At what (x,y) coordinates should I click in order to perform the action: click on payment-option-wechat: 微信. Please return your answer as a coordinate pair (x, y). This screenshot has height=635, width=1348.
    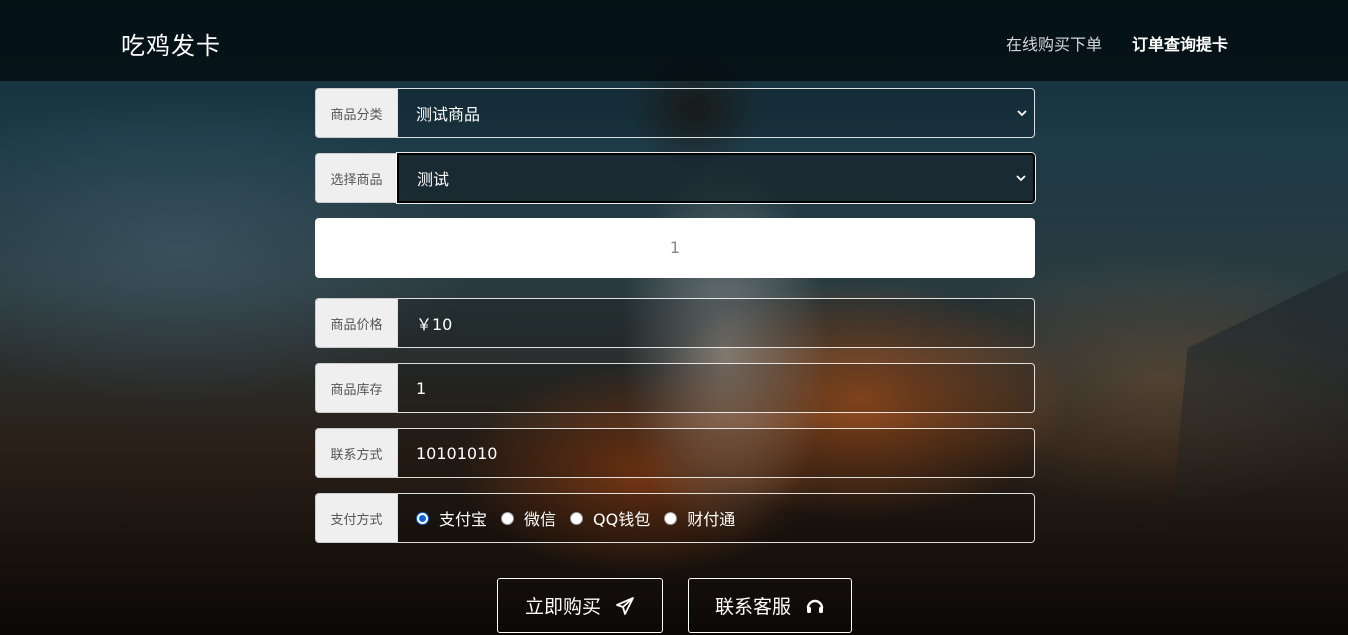
    Looking at the image, I should click on (528, 518).